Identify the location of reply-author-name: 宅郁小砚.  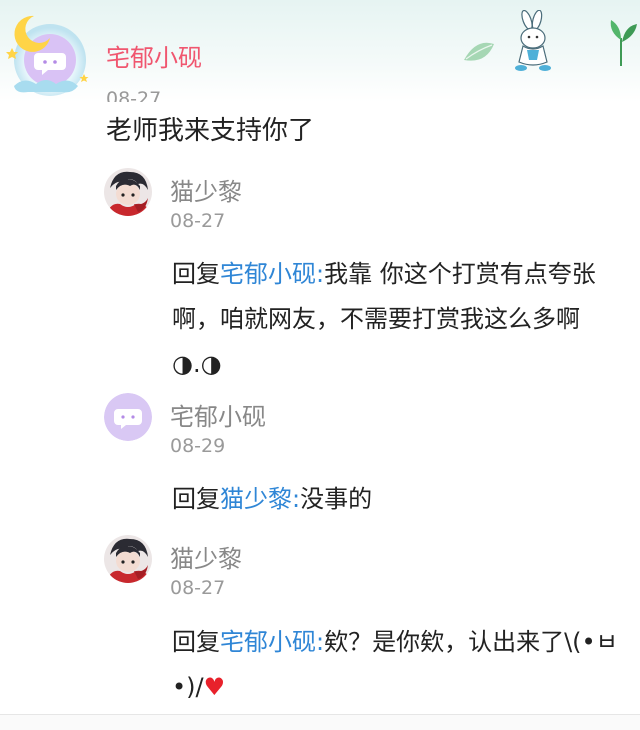
(218, 414).